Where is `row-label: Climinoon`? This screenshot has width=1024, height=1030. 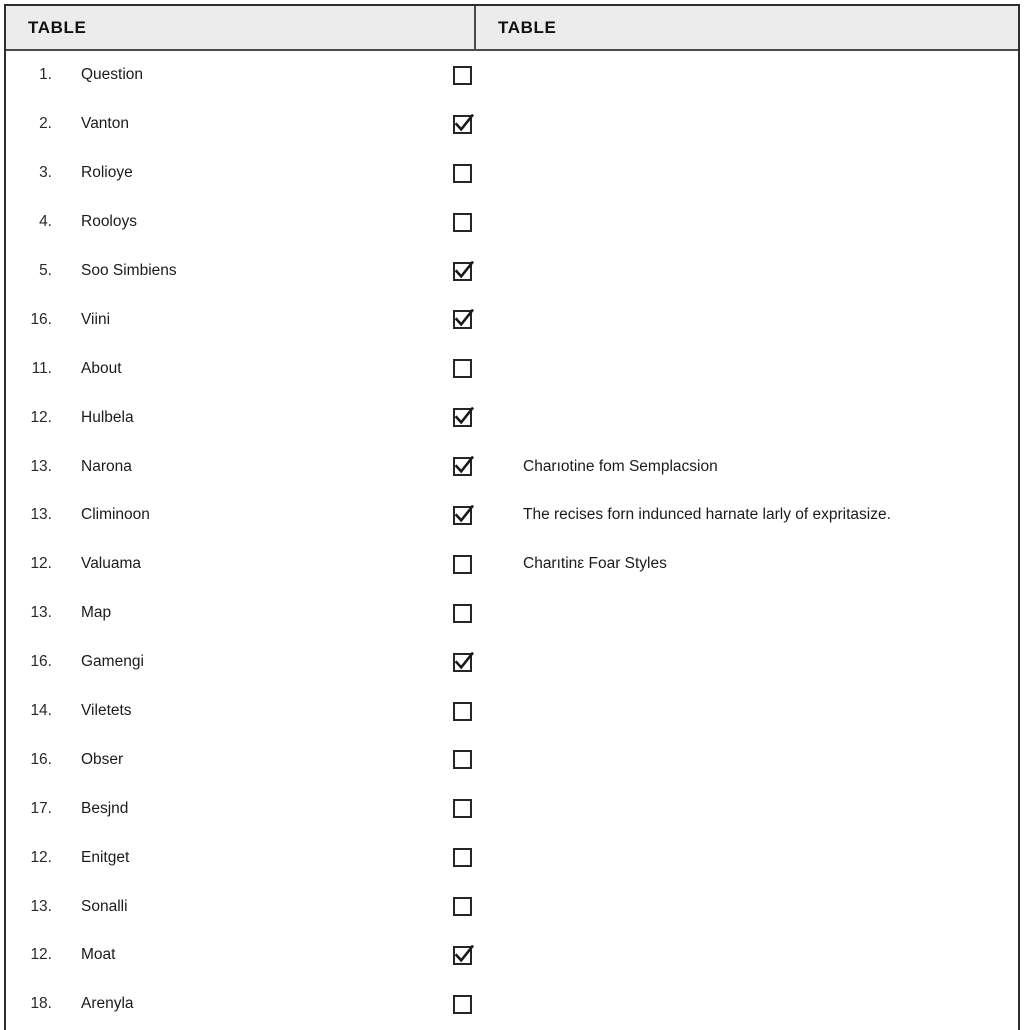 row-label: Climinoon is located at coordinates (115, 515).